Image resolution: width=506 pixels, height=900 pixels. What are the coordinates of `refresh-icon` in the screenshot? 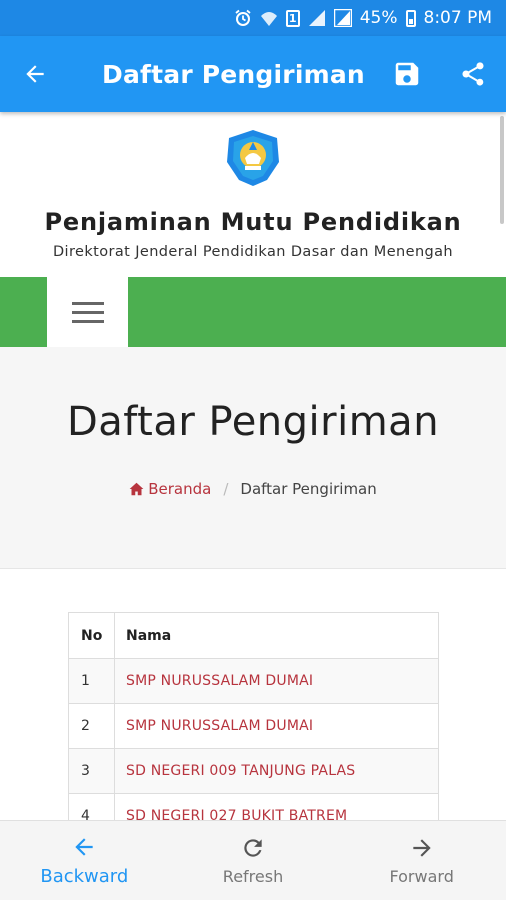 It's located at (253, 848).